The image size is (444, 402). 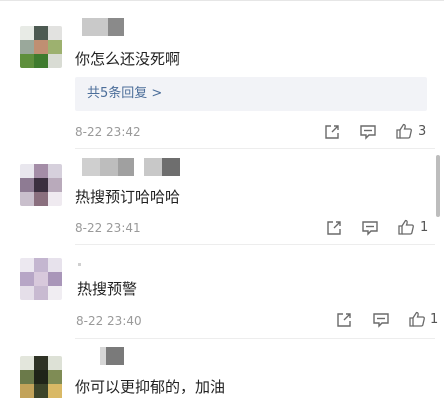 What do you see at coordinates (109, 321) in the screenshot?
I see `comment-timestamp: 8-22 23:40` at bounding box center [109, 321].